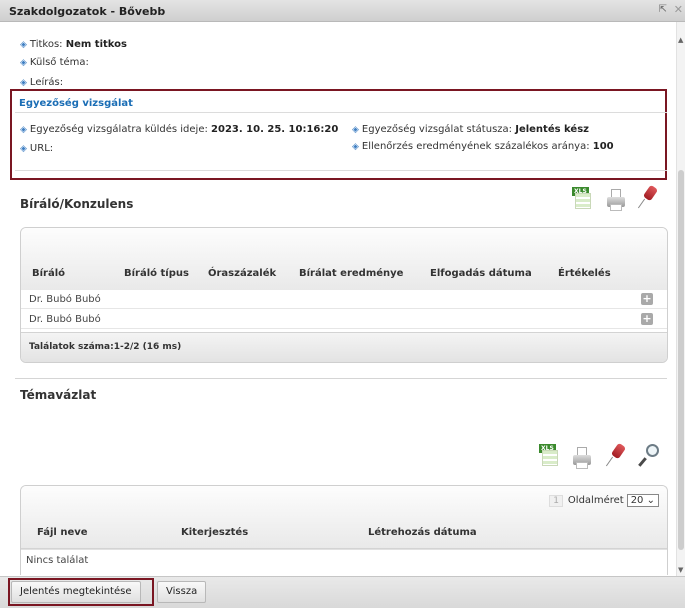 The image size is (685, 608). What do you see at coordinates (344, 347) in the screenshot?
I see `reviewers-table-footer: Találatok száma:1-2/2 (16 ms)` at bounding box center [344, 347].